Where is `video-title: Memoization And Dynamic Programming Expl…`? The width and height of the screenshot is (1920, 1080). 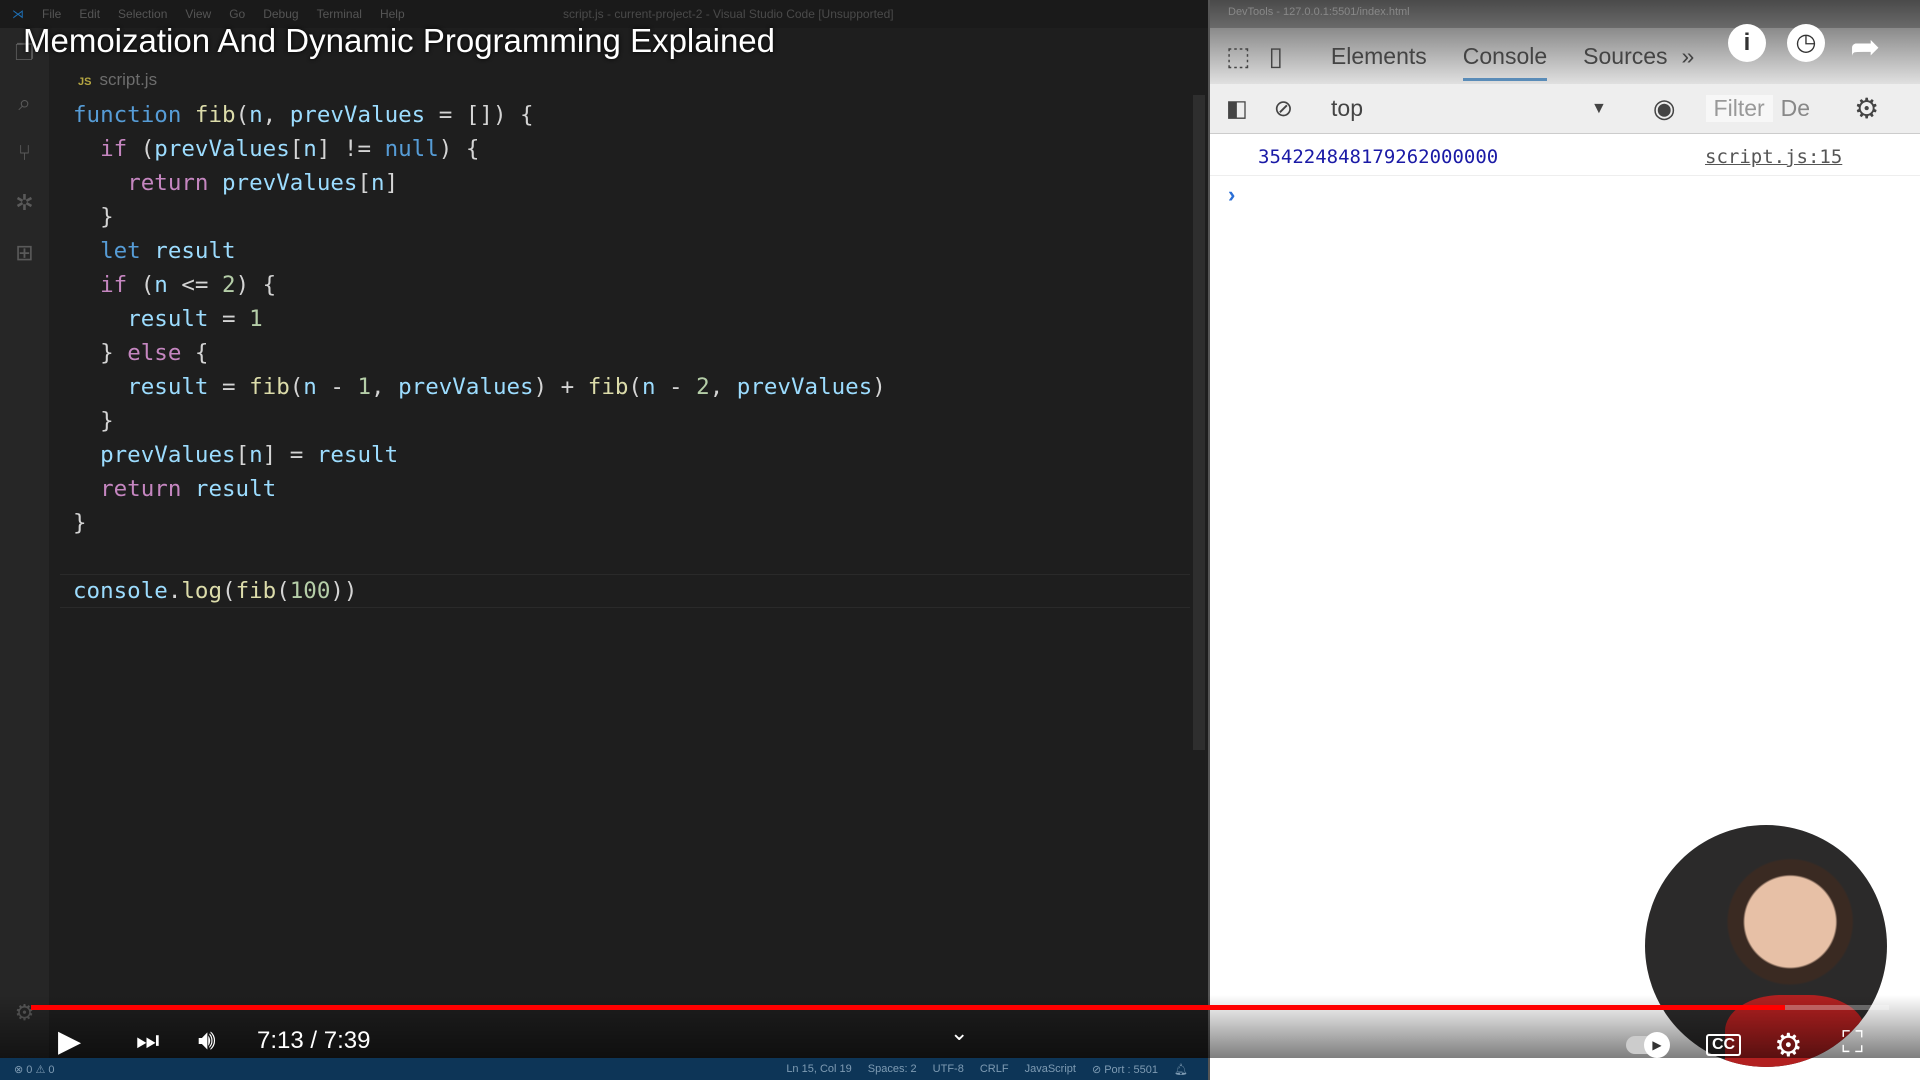
video-title: Memoization And Dynamic Programming Expl… is located at coordinates (399, 41).